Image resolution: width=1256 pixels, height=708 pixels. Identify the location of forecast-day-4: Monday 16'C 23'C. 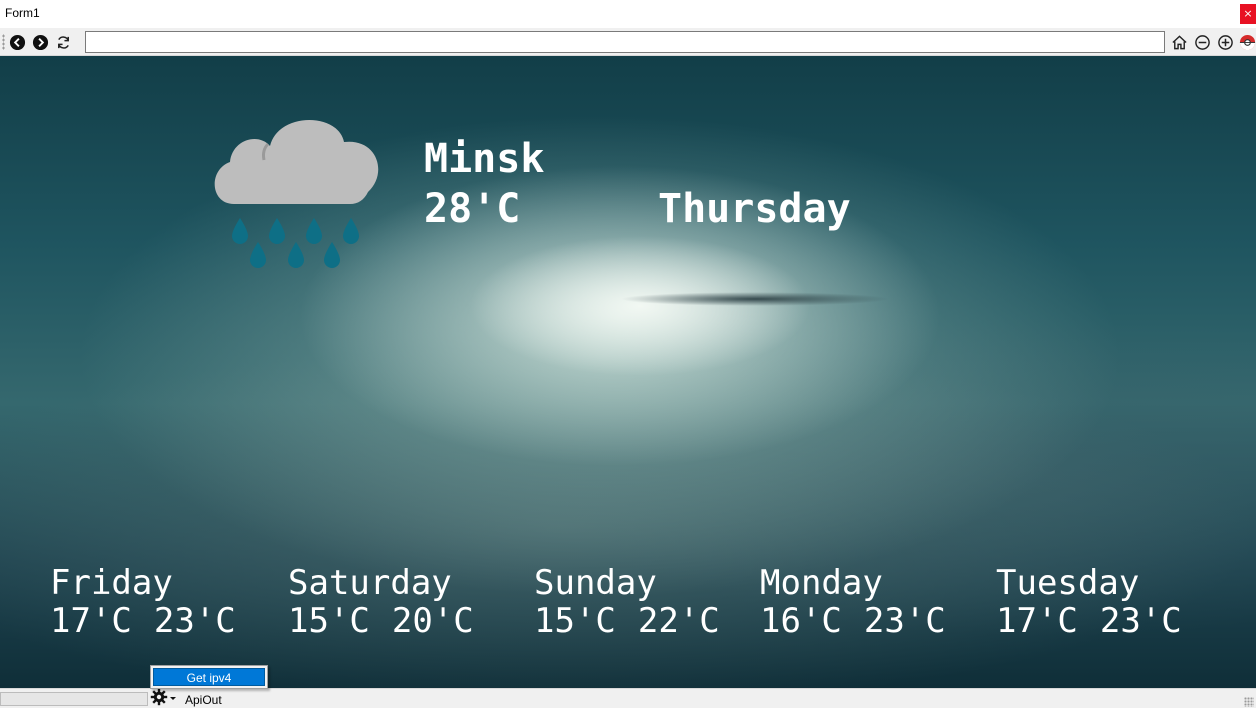
(853, 602).